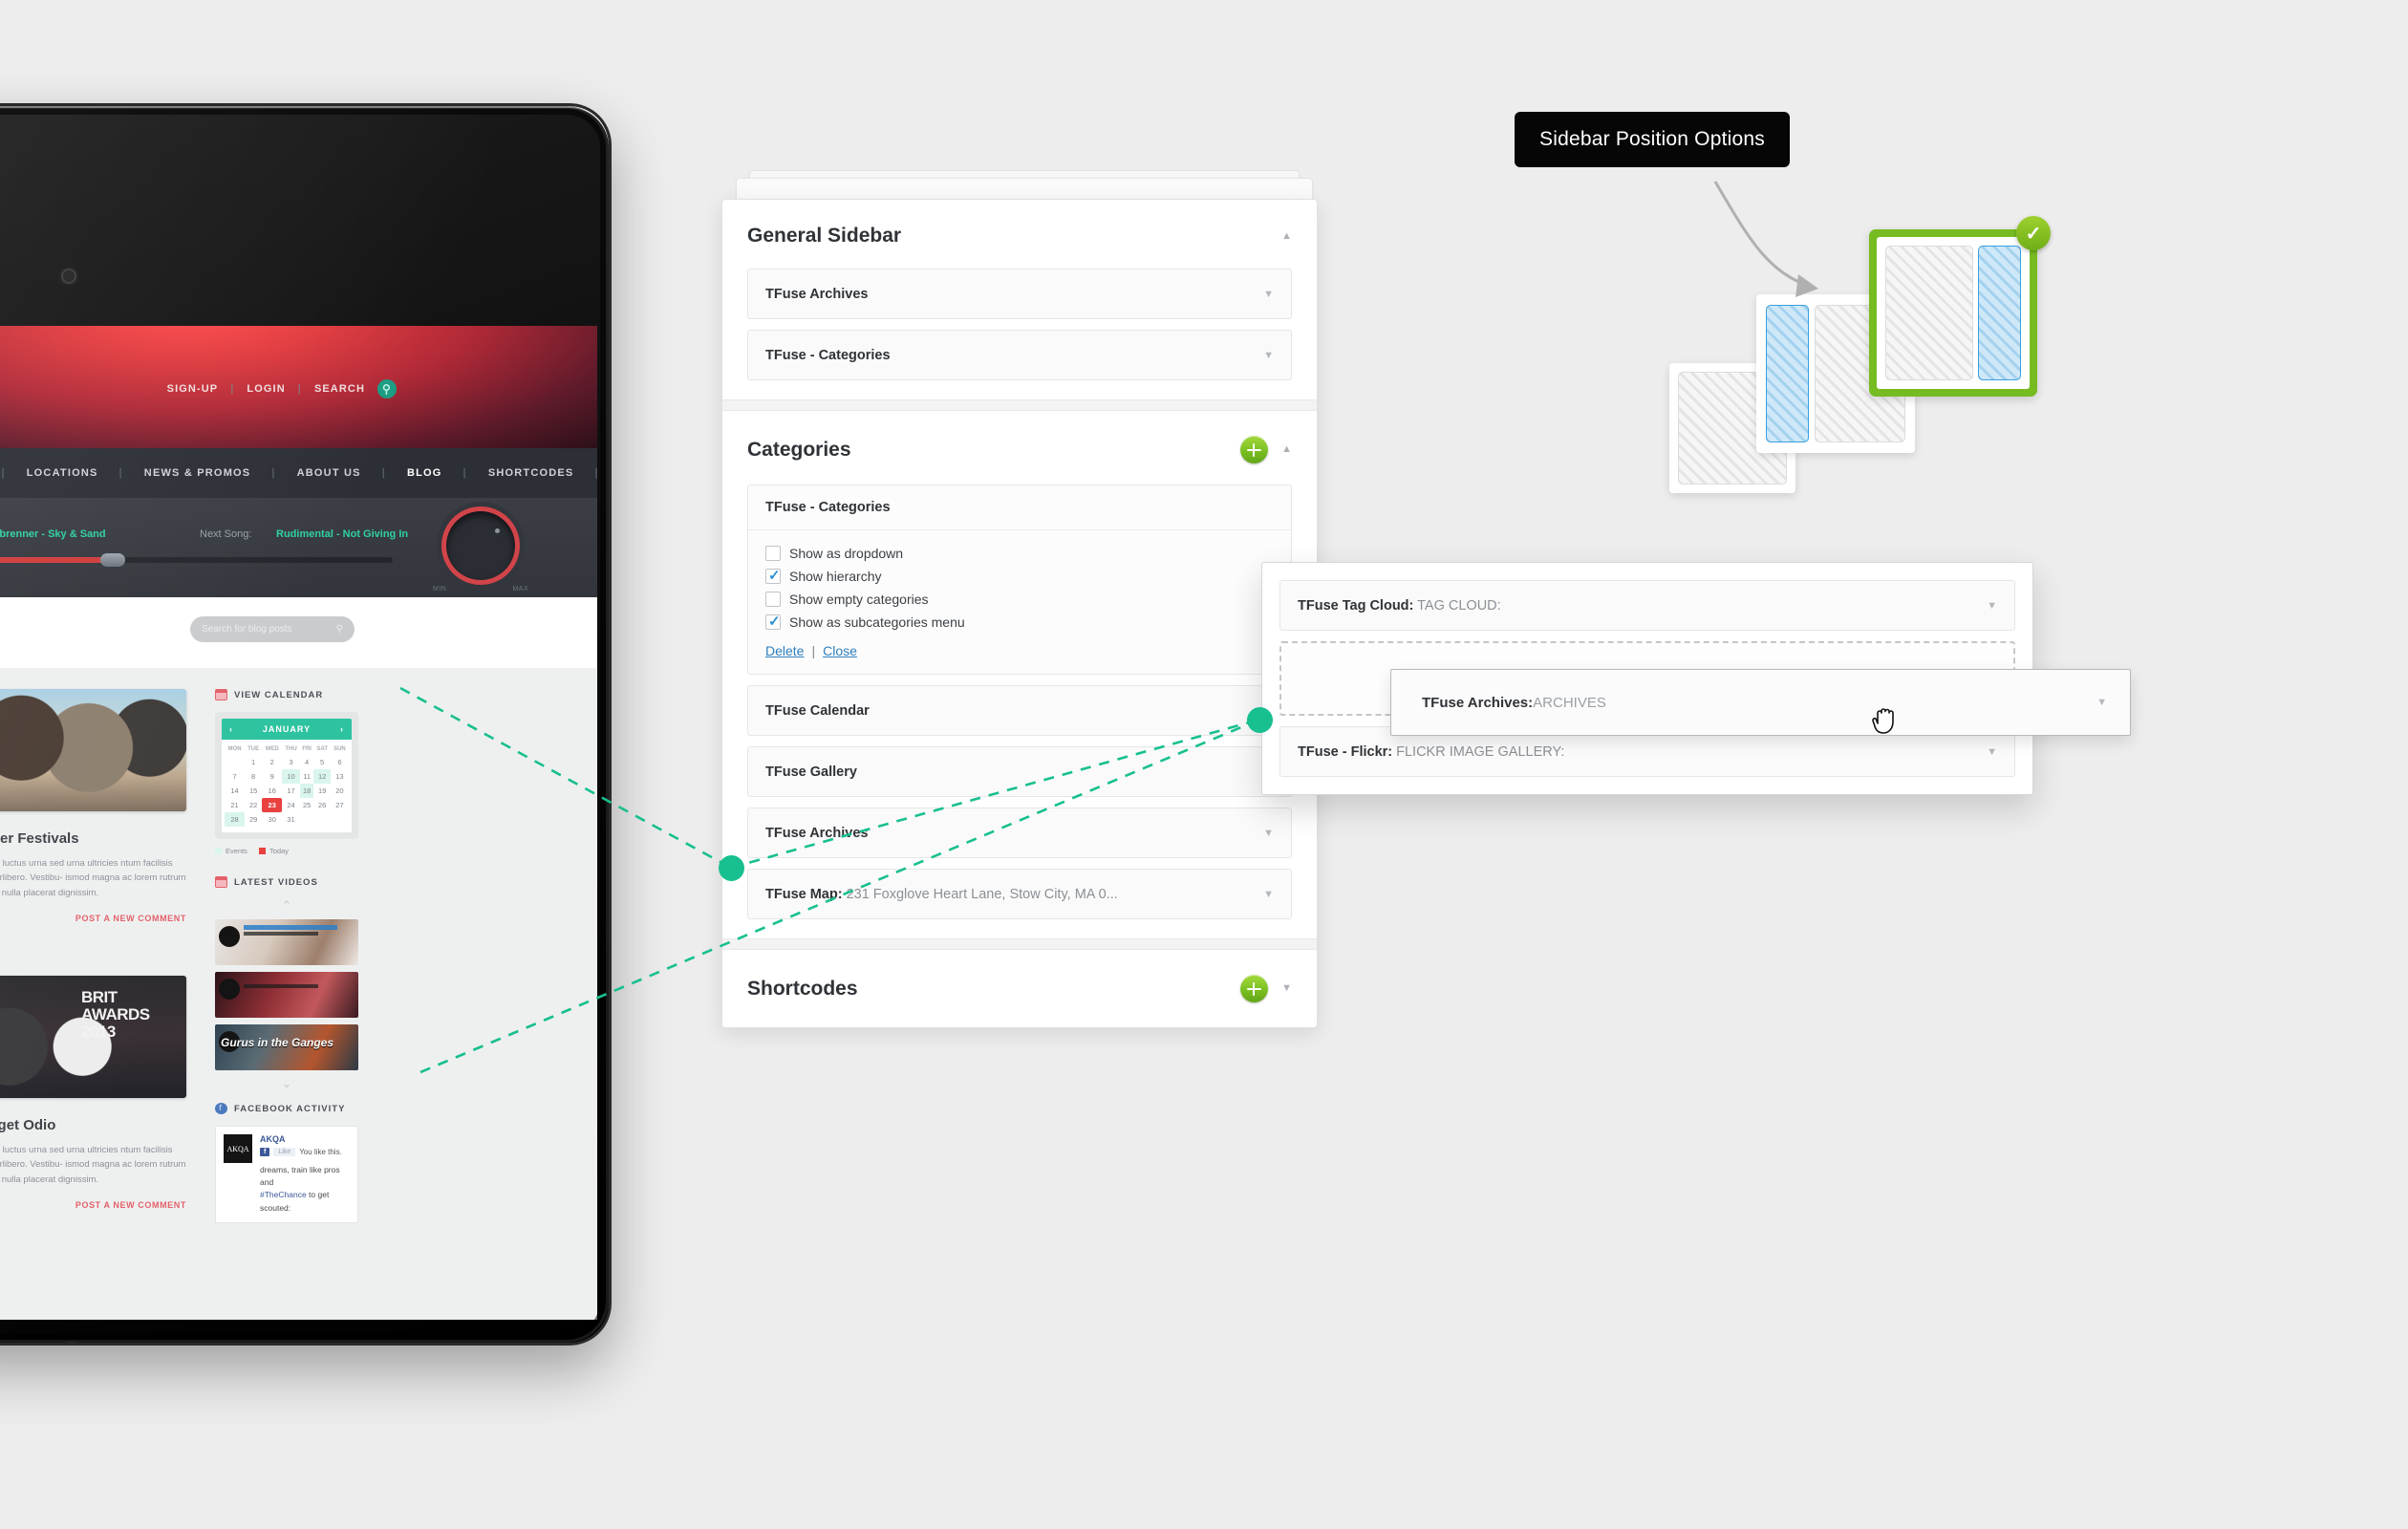 Image resolution: width=2408 pixels, height=1529 pixels. What do you see at coordinates (272, 819) in the screenshot?
I see `calendar-day: 30` at bounding box center [272, 819].